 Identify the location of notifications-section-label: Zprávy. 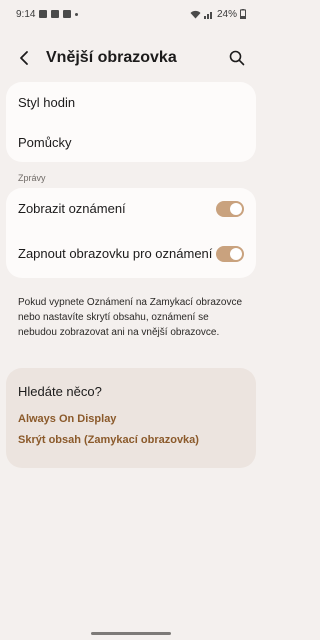
(32, 178).